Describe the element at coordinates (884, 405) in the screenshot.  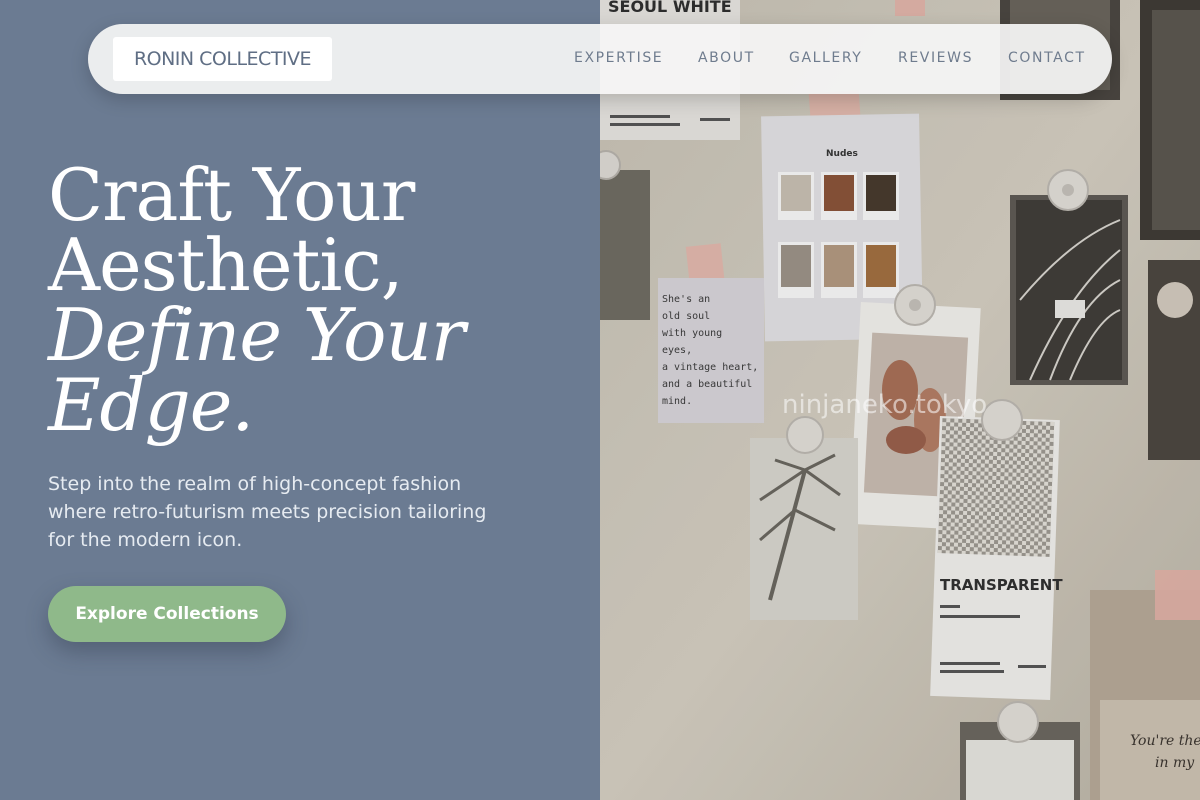
I see `watermark-text: ninjaneko.tokyo` at that location.